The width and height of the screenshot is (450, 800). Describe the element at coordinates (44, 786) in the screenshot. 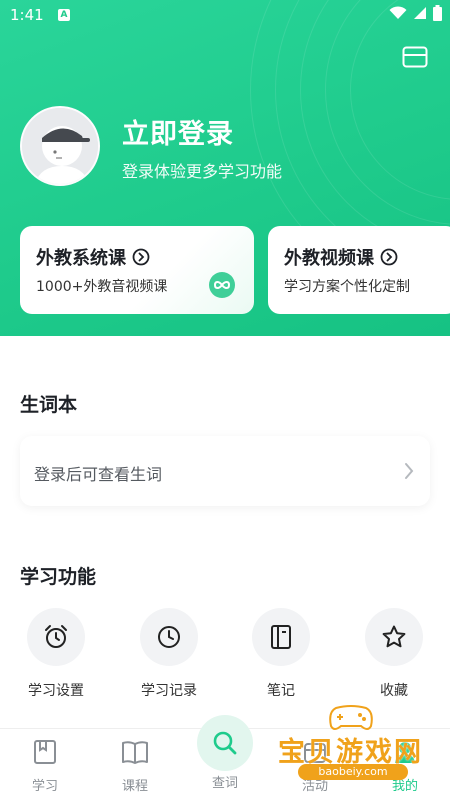

I see `tab-label: 学习` at that location.